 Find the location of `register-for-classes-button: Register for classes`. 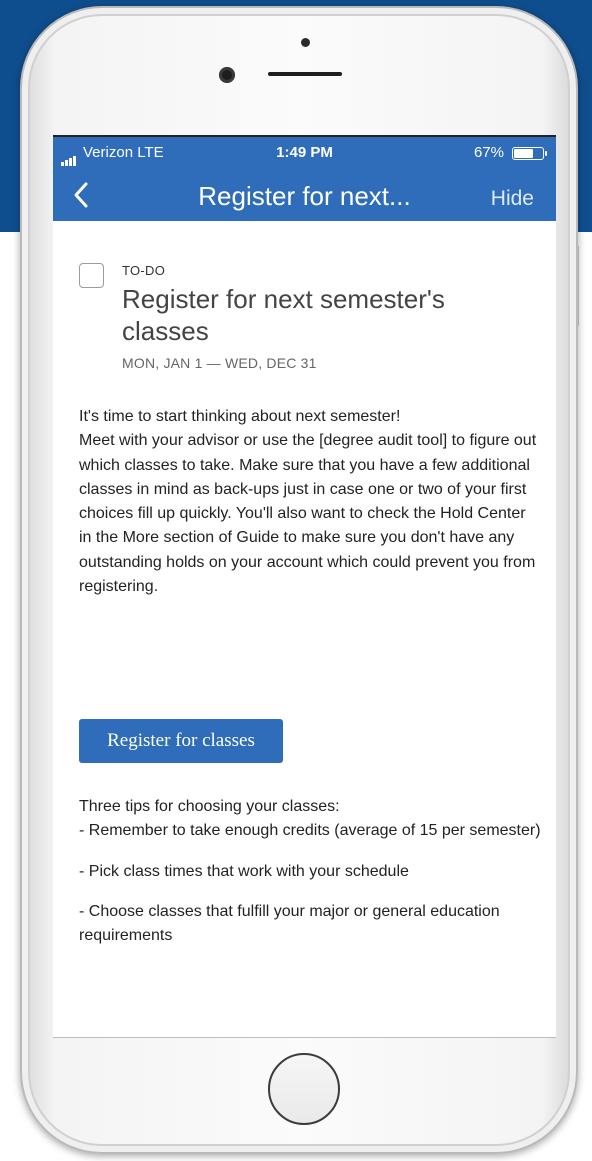

register-for-classes-button: Register for classes is located at coordinates (181, 741).